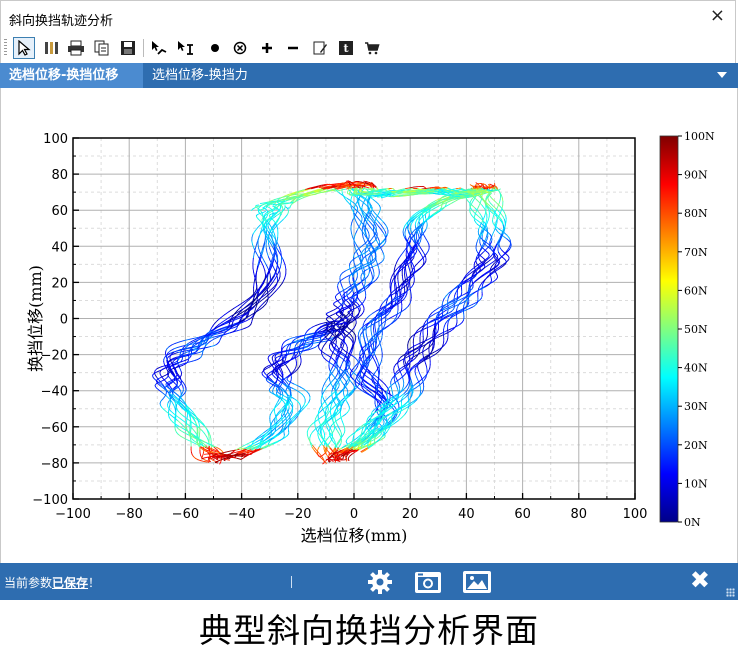 The width and height of the screenshot is (738, 672). What do you see at coordinates (293, 48) in the screenshot?
I see `zoom-out-button` at bounding box center [293, 48].